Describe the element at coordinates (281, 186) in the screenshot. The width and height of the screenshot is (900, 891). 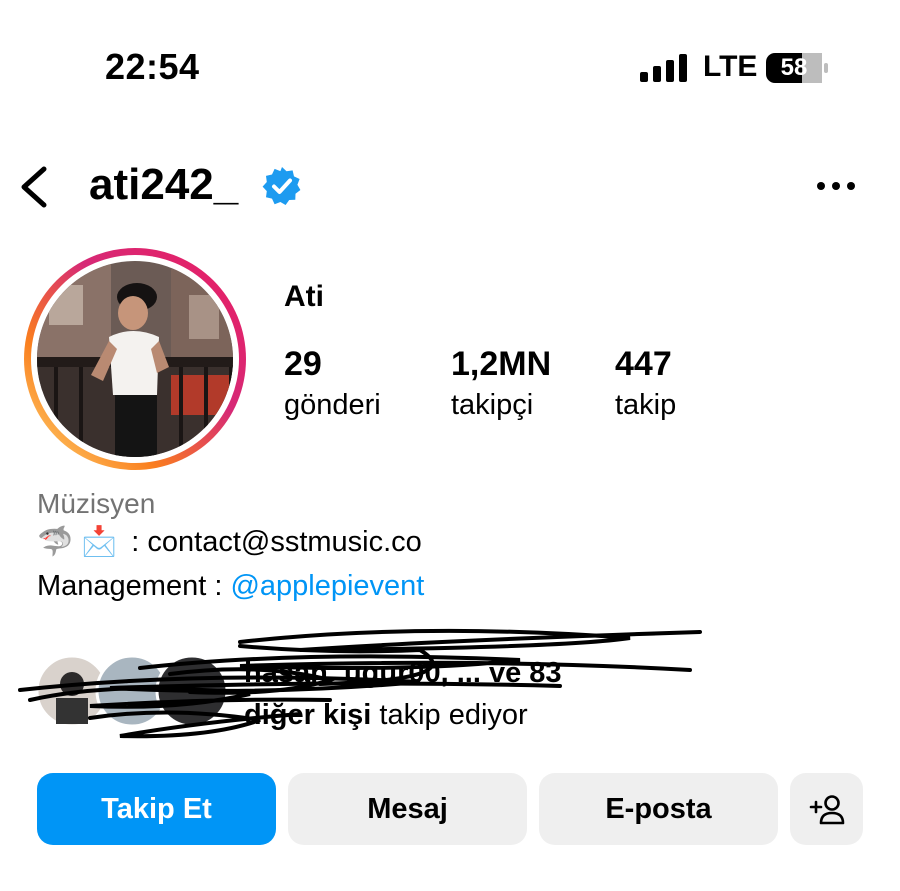
I see `verified-badge-icon` at that location.